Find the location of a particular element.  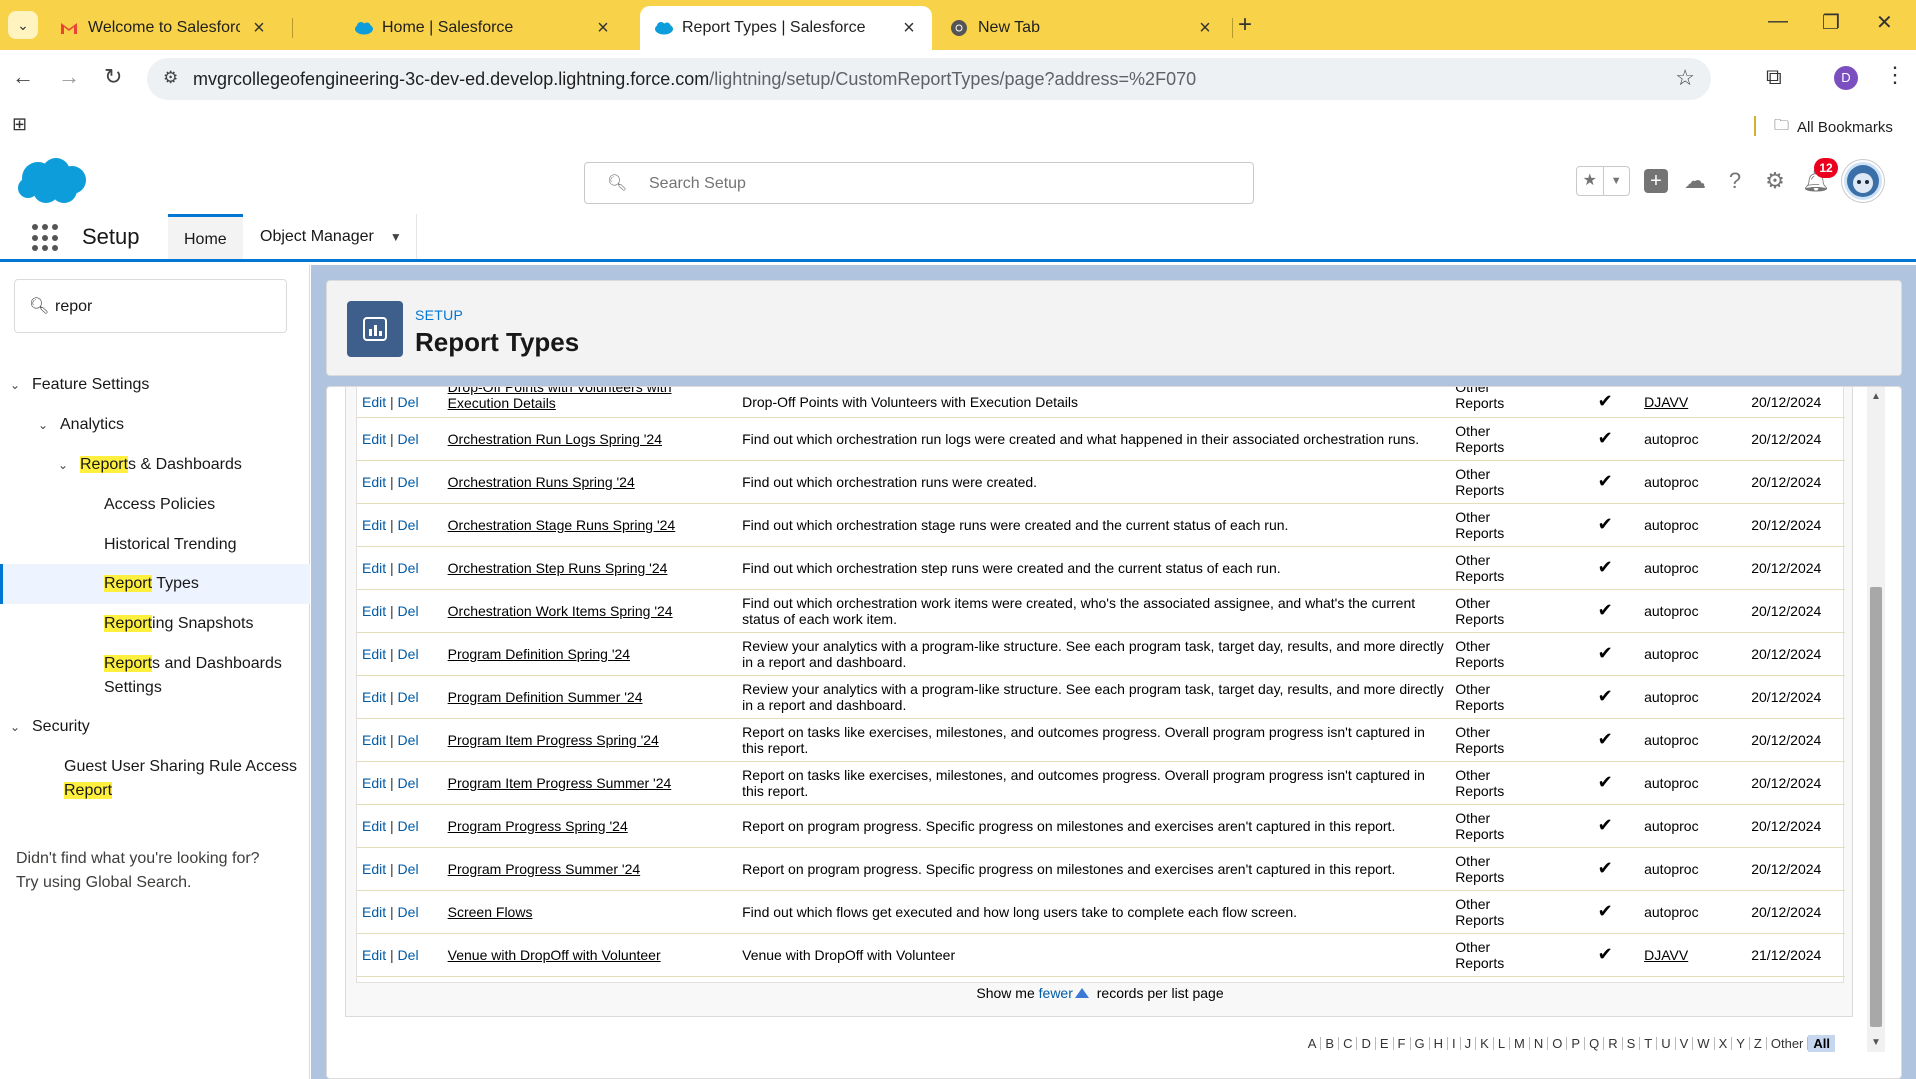

site-info-icon: ⚙ is located at coordinates (170, 78).